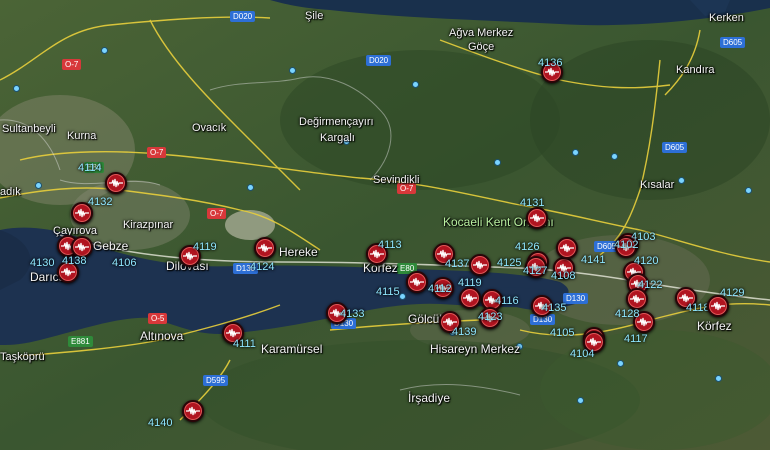  What do you see at coordinates (554, 308) in the screenshot?
I see `station-code-label: 4135` at bounding box center [554, 308].